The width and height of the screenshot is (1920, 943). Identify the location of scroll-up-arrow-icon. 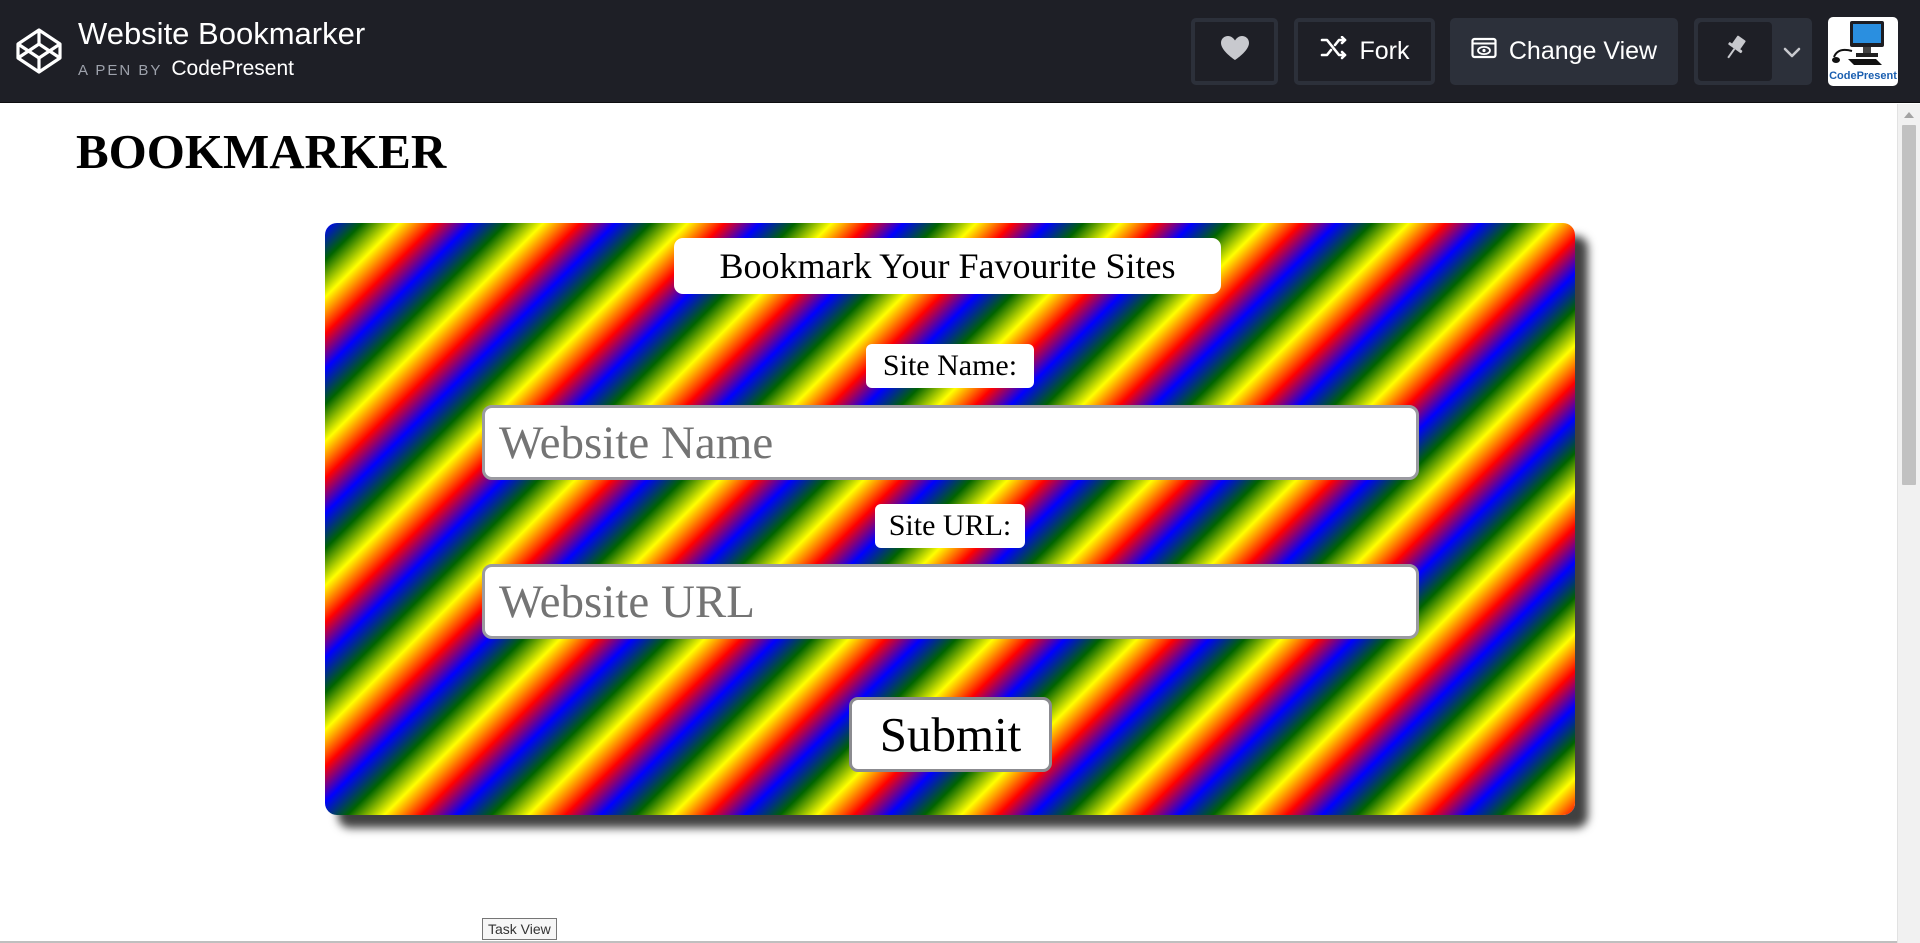
(1909, 115).